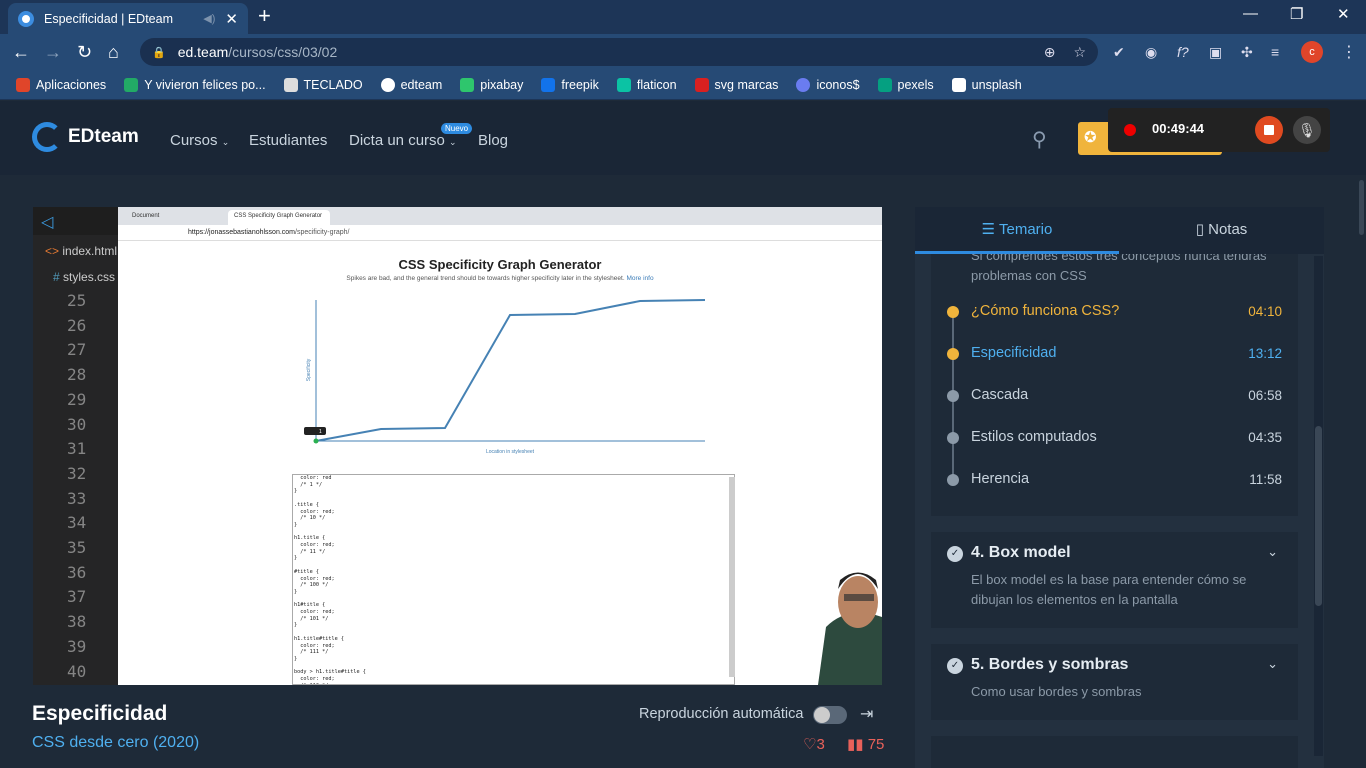 This screenshot has width=1366, height=768. I want to click on specificity-graph: Specificity Location in stylesheet 1, so click(505, 377).